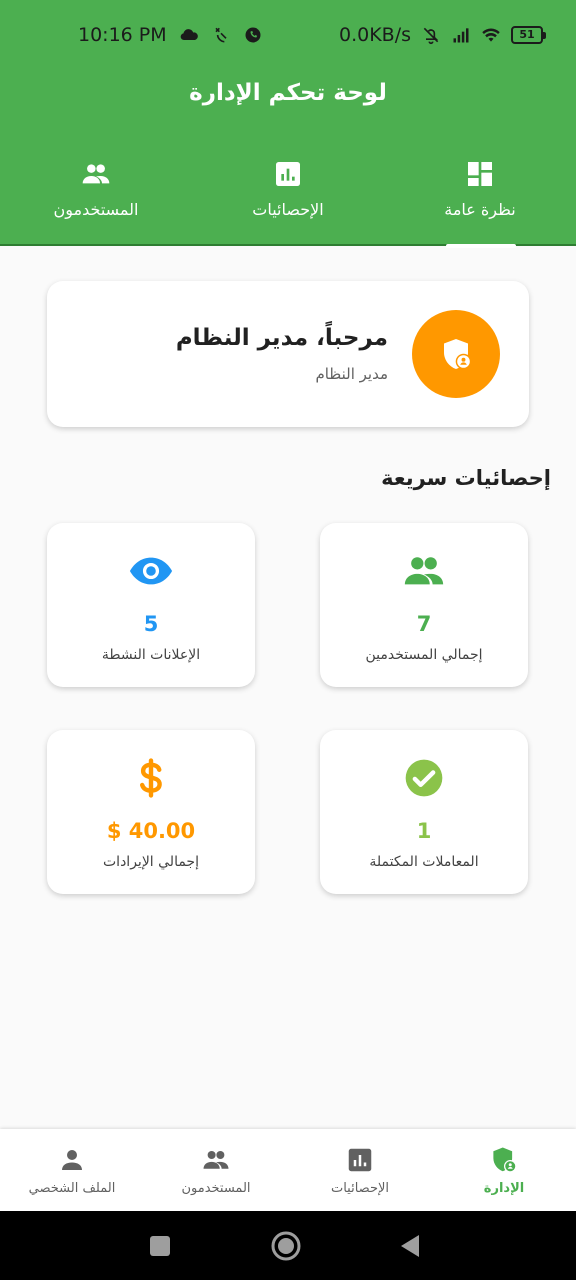 The height and width of the screenshot is (1280, 576). What do you see at coordinates (72, 1160) in the screenshot?
I see `person-icon` at bounding box center [72, 1160].